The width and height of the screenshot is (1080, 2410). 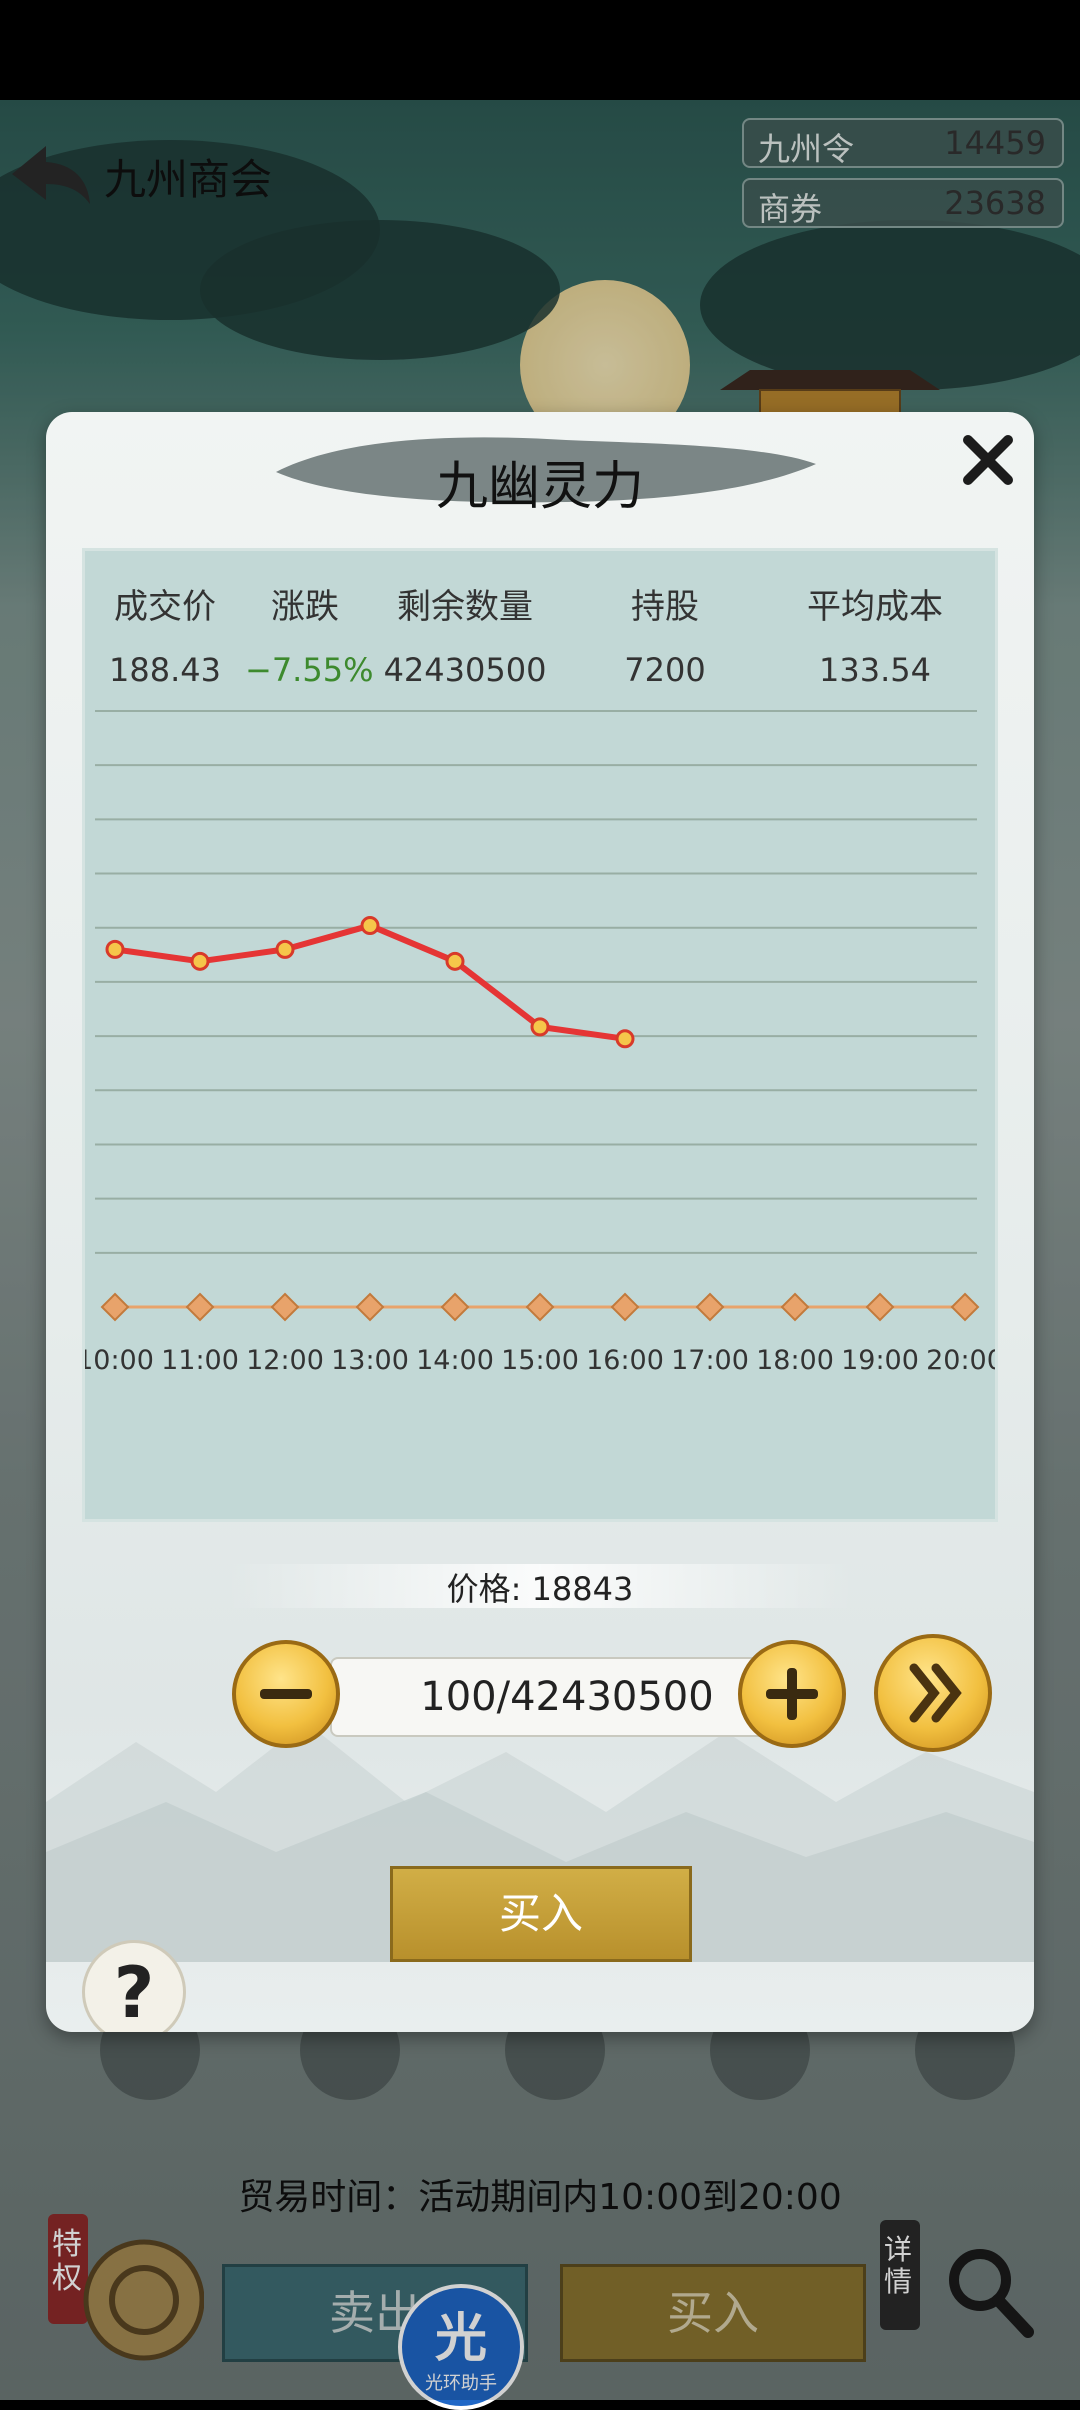 I want to click on chart-tick-label: 14:00, so click(x=455, y=1360).